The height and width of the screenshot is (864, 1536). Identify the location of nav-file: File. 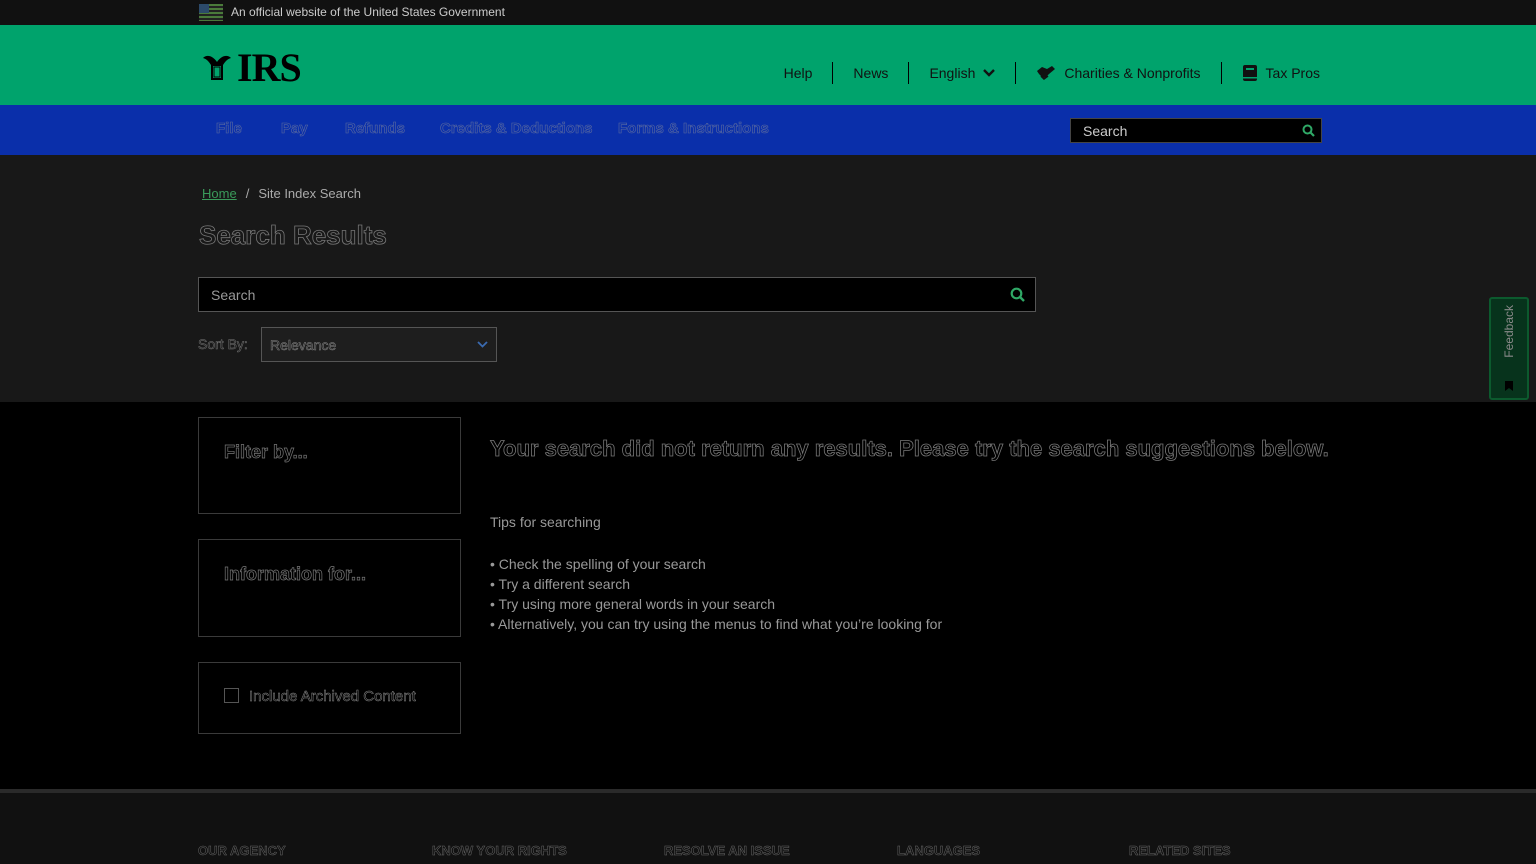
(229, 129).